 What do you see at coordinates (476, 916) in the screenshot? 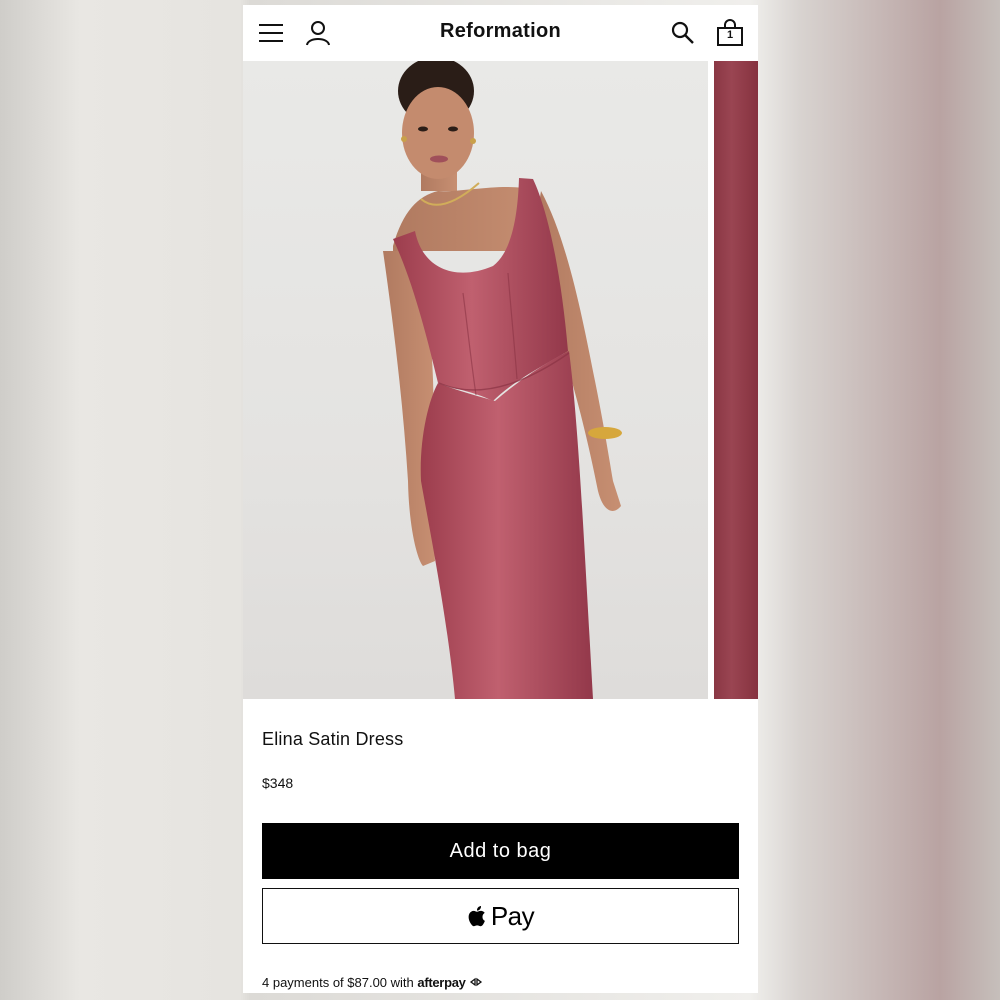
I see `apple-logo-icon` at bounding box center [476, 916].